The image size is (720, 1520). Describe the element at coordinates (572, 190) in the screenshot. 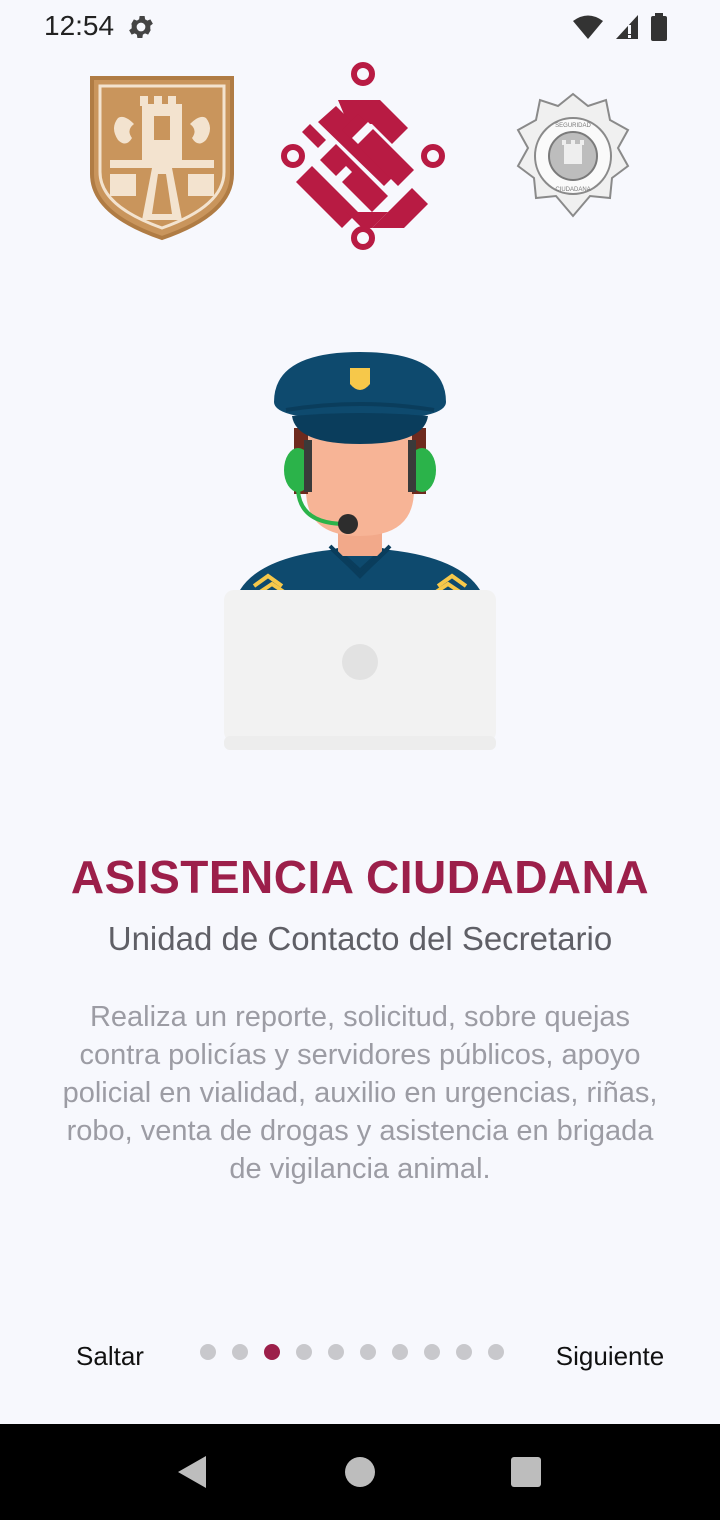

I see `badge-text-bottom: CIUDADANA` at that location.